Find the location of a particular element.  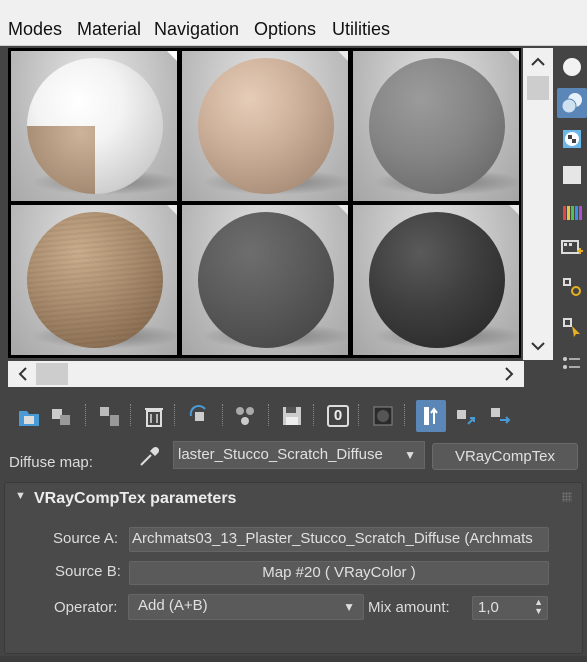

map-type-button: VRayCompTex is located at coordinates (505, 456).